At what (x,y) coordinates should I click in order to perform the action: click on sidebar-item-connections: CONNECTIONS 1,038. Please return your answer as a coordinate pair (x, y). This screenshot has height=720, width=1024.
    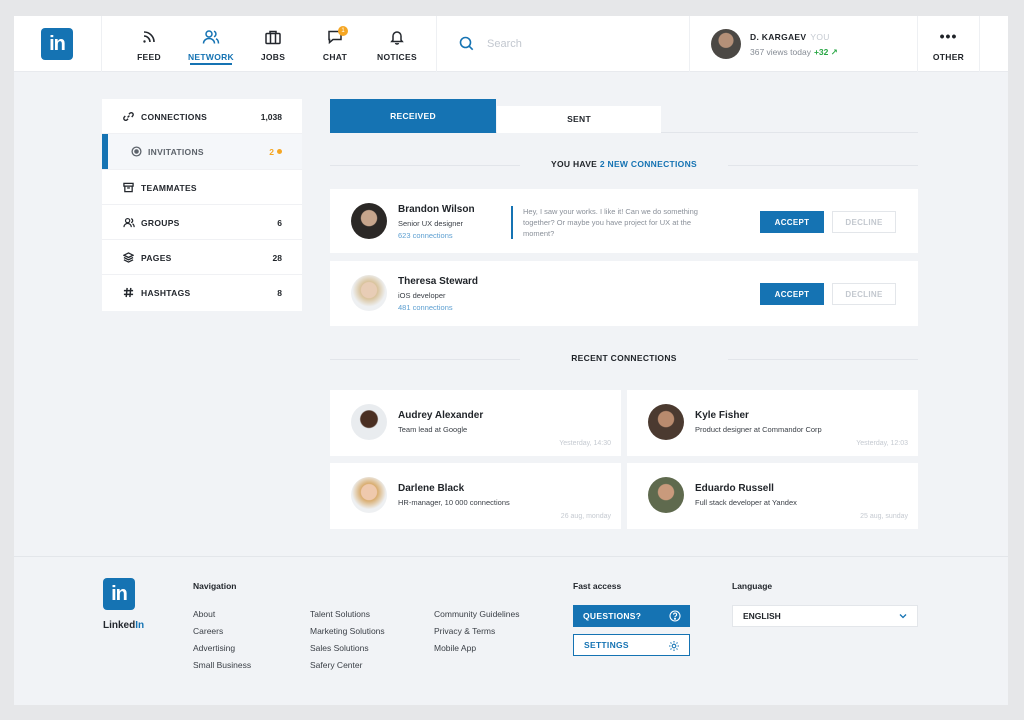
    Looking at the image, I should click on (202, 117).